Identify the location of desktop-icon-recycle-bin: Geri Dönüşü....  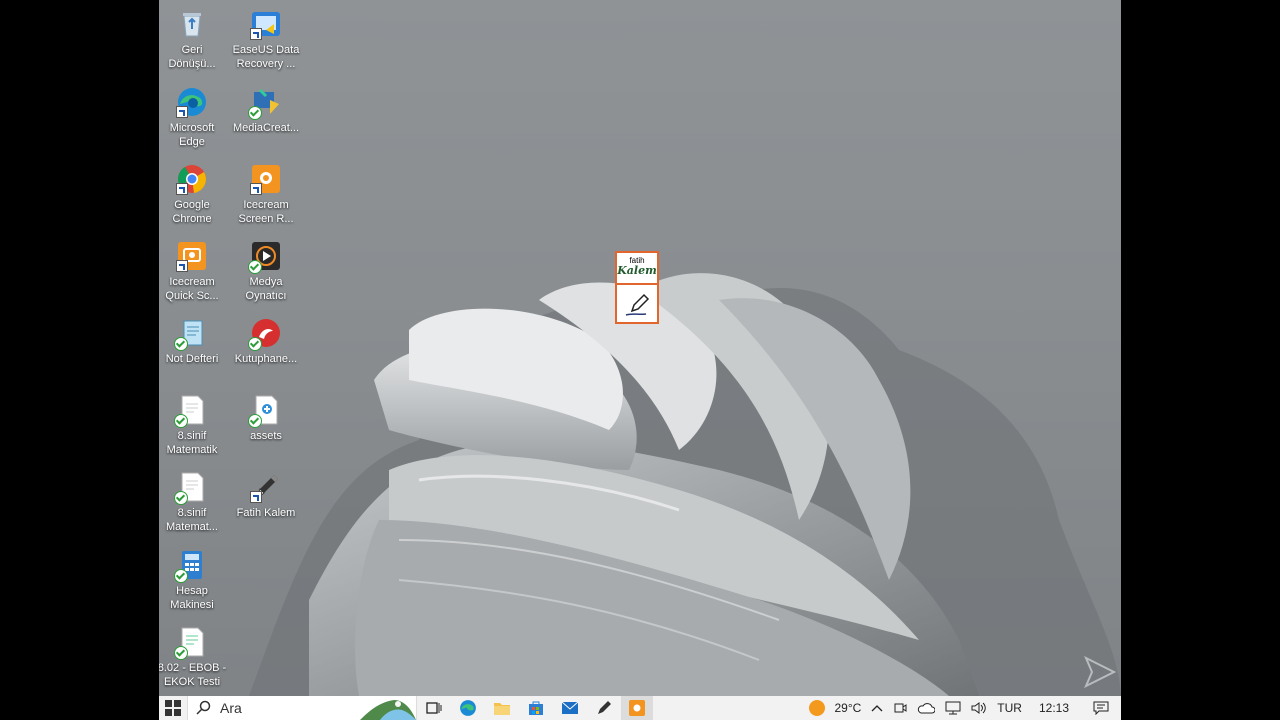
(193, 36).